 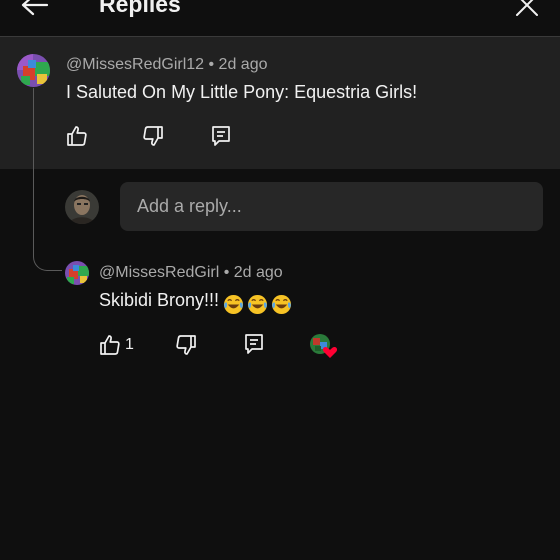 I want to click on reply-meta: @MissesRedGirl • 2d ago, so click(x=191, y=272).